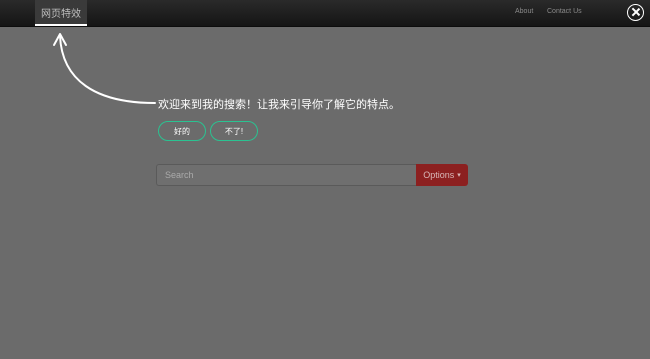 This screenshot has width=650, height=359. What do you see at coordinates (459, 175) in the screenshot?
I see `caret-down-icon: ▾` at bounding box center [459, 175].